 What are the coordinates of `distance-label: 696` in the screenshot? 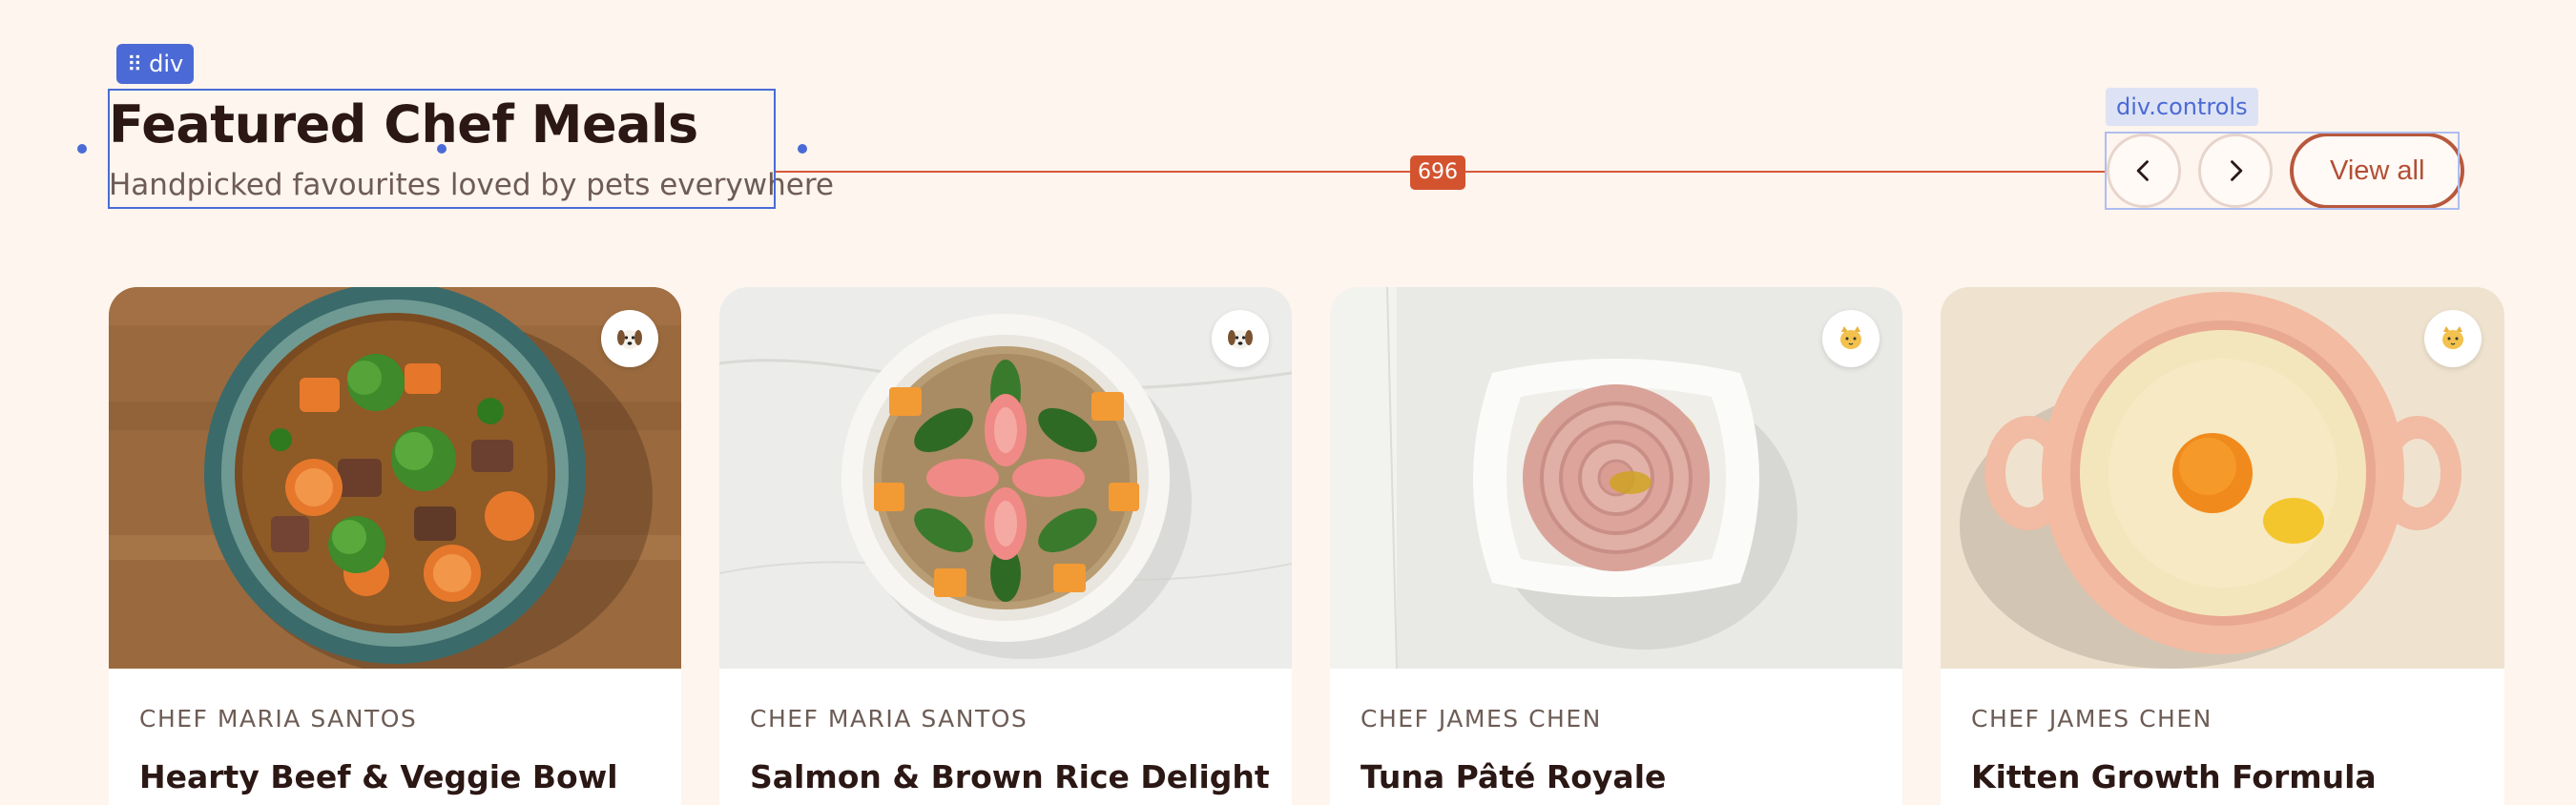 It's located at (1437, 172).